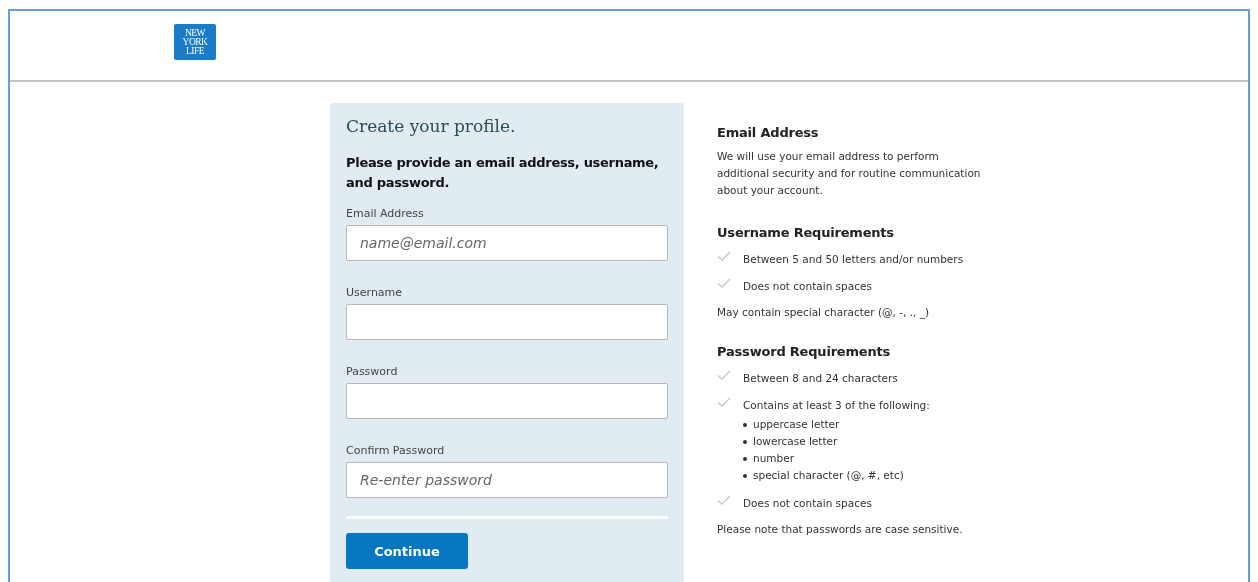  Describe the element at coordinates (795, 441) in the screenshot. I see `requirement-bullet: lowercase letter` at that location.